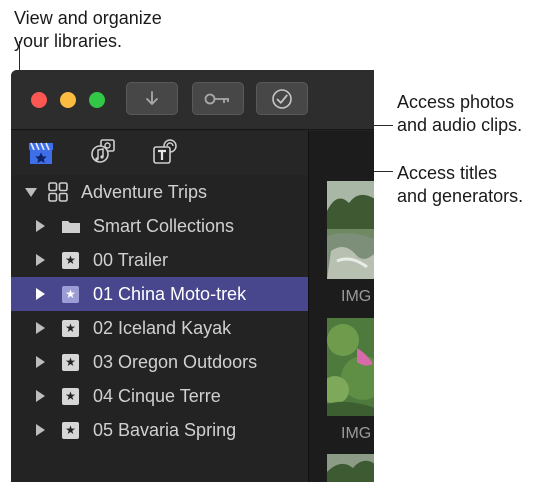 Image resolution: width=539 pixels, height=482 pixels. I want to click on sidebar-item-event: ★ 02 Iceland Kayak, so click(159, 328).